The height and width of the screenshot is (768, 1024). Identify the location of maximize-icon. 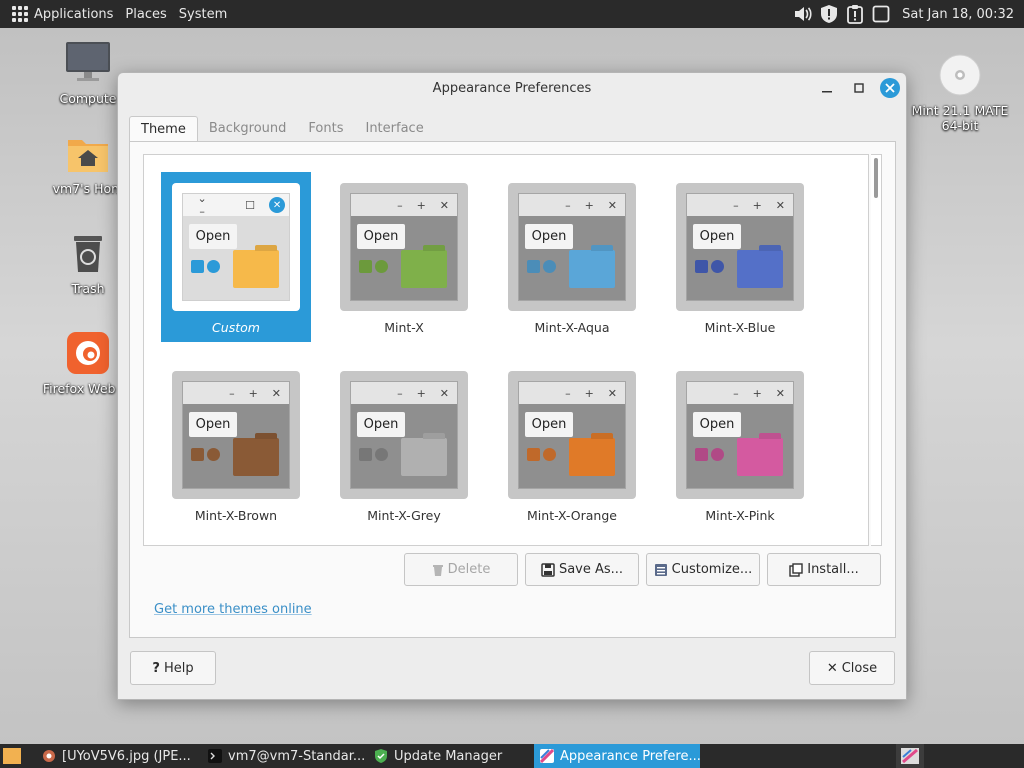
(859, 88).